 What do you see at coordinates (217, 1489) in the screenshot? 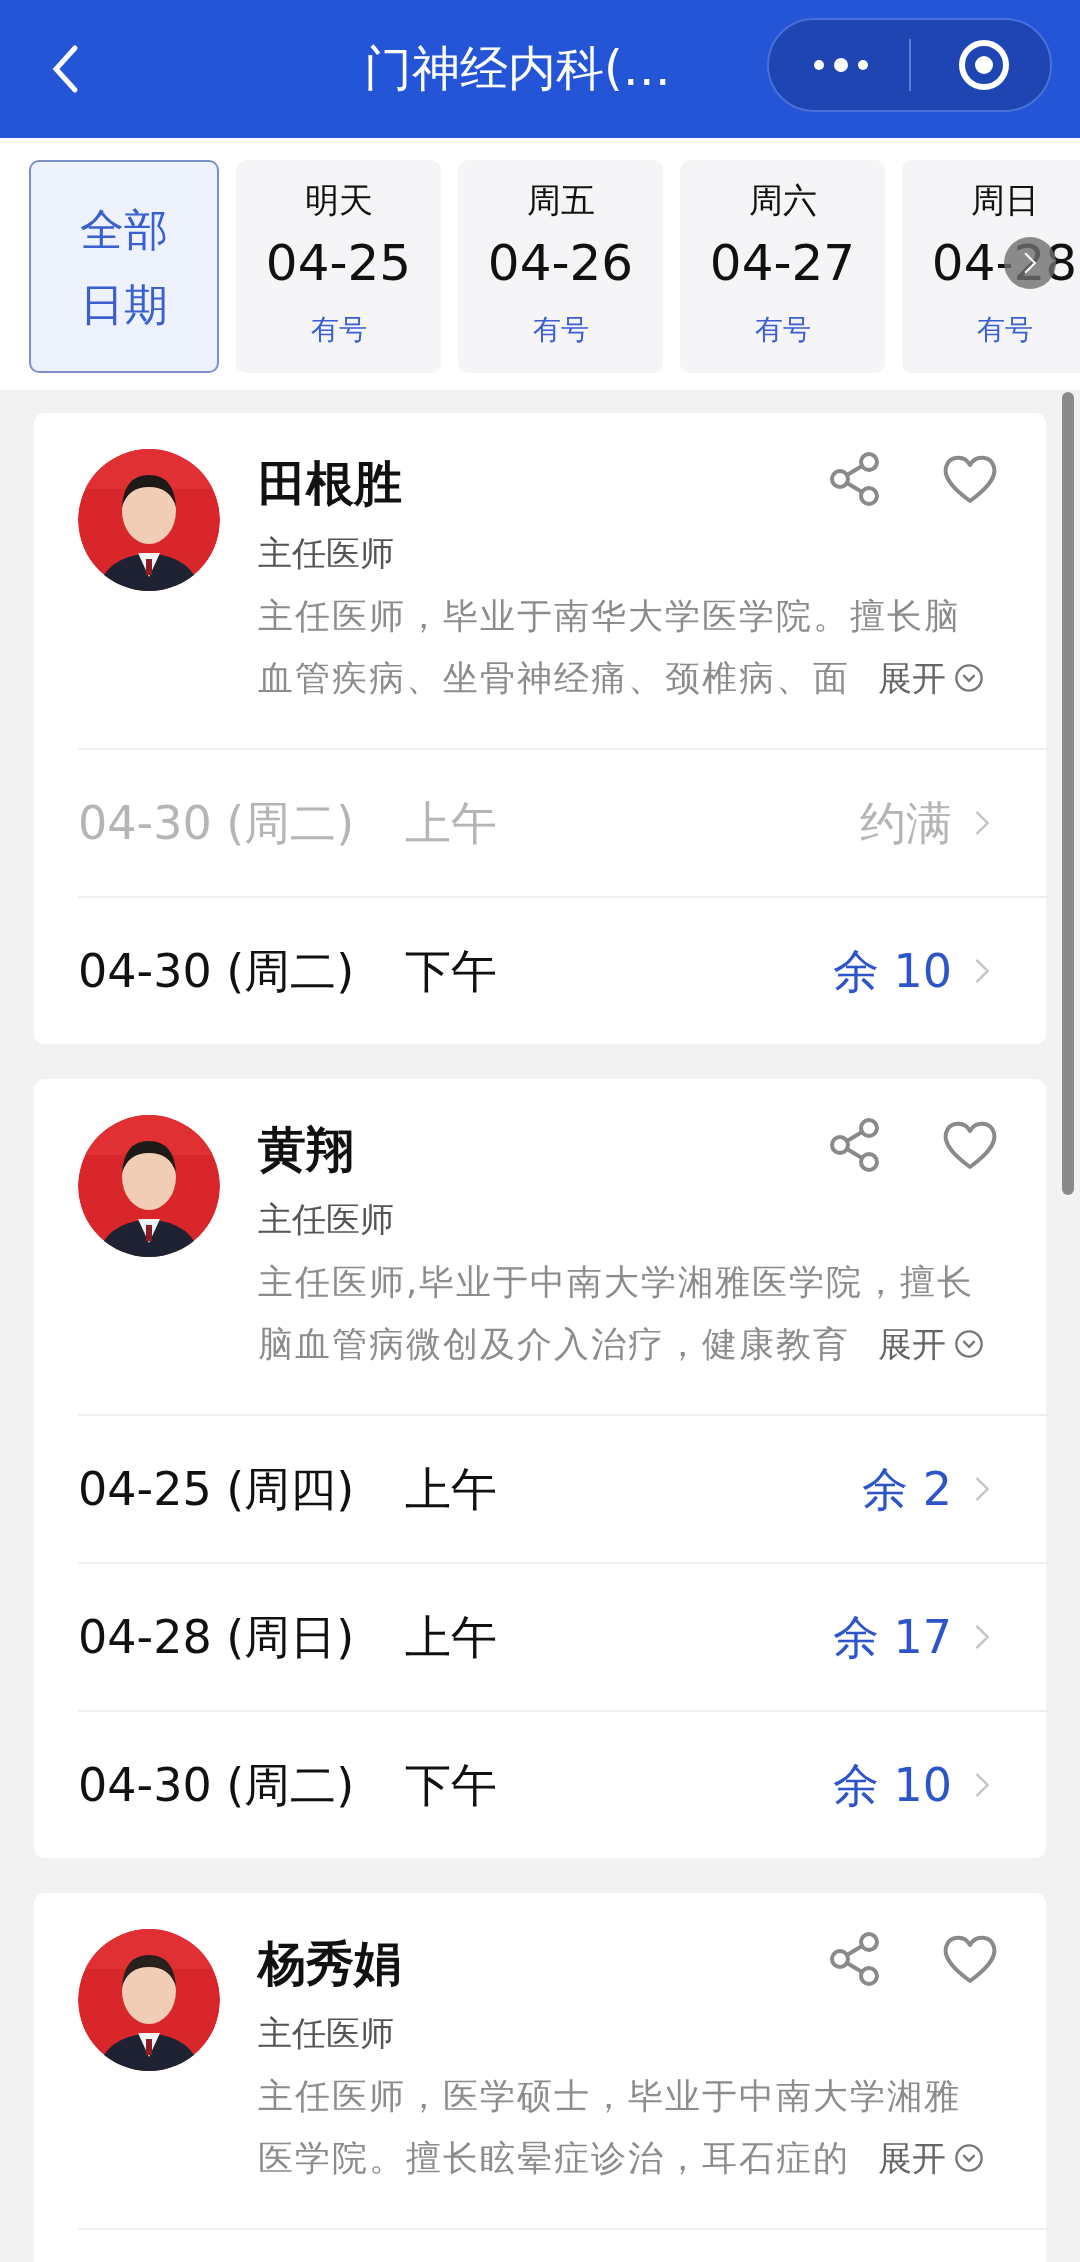
I see `slot-date: 04-25 (周四)` at bounding box center [217, 1489].